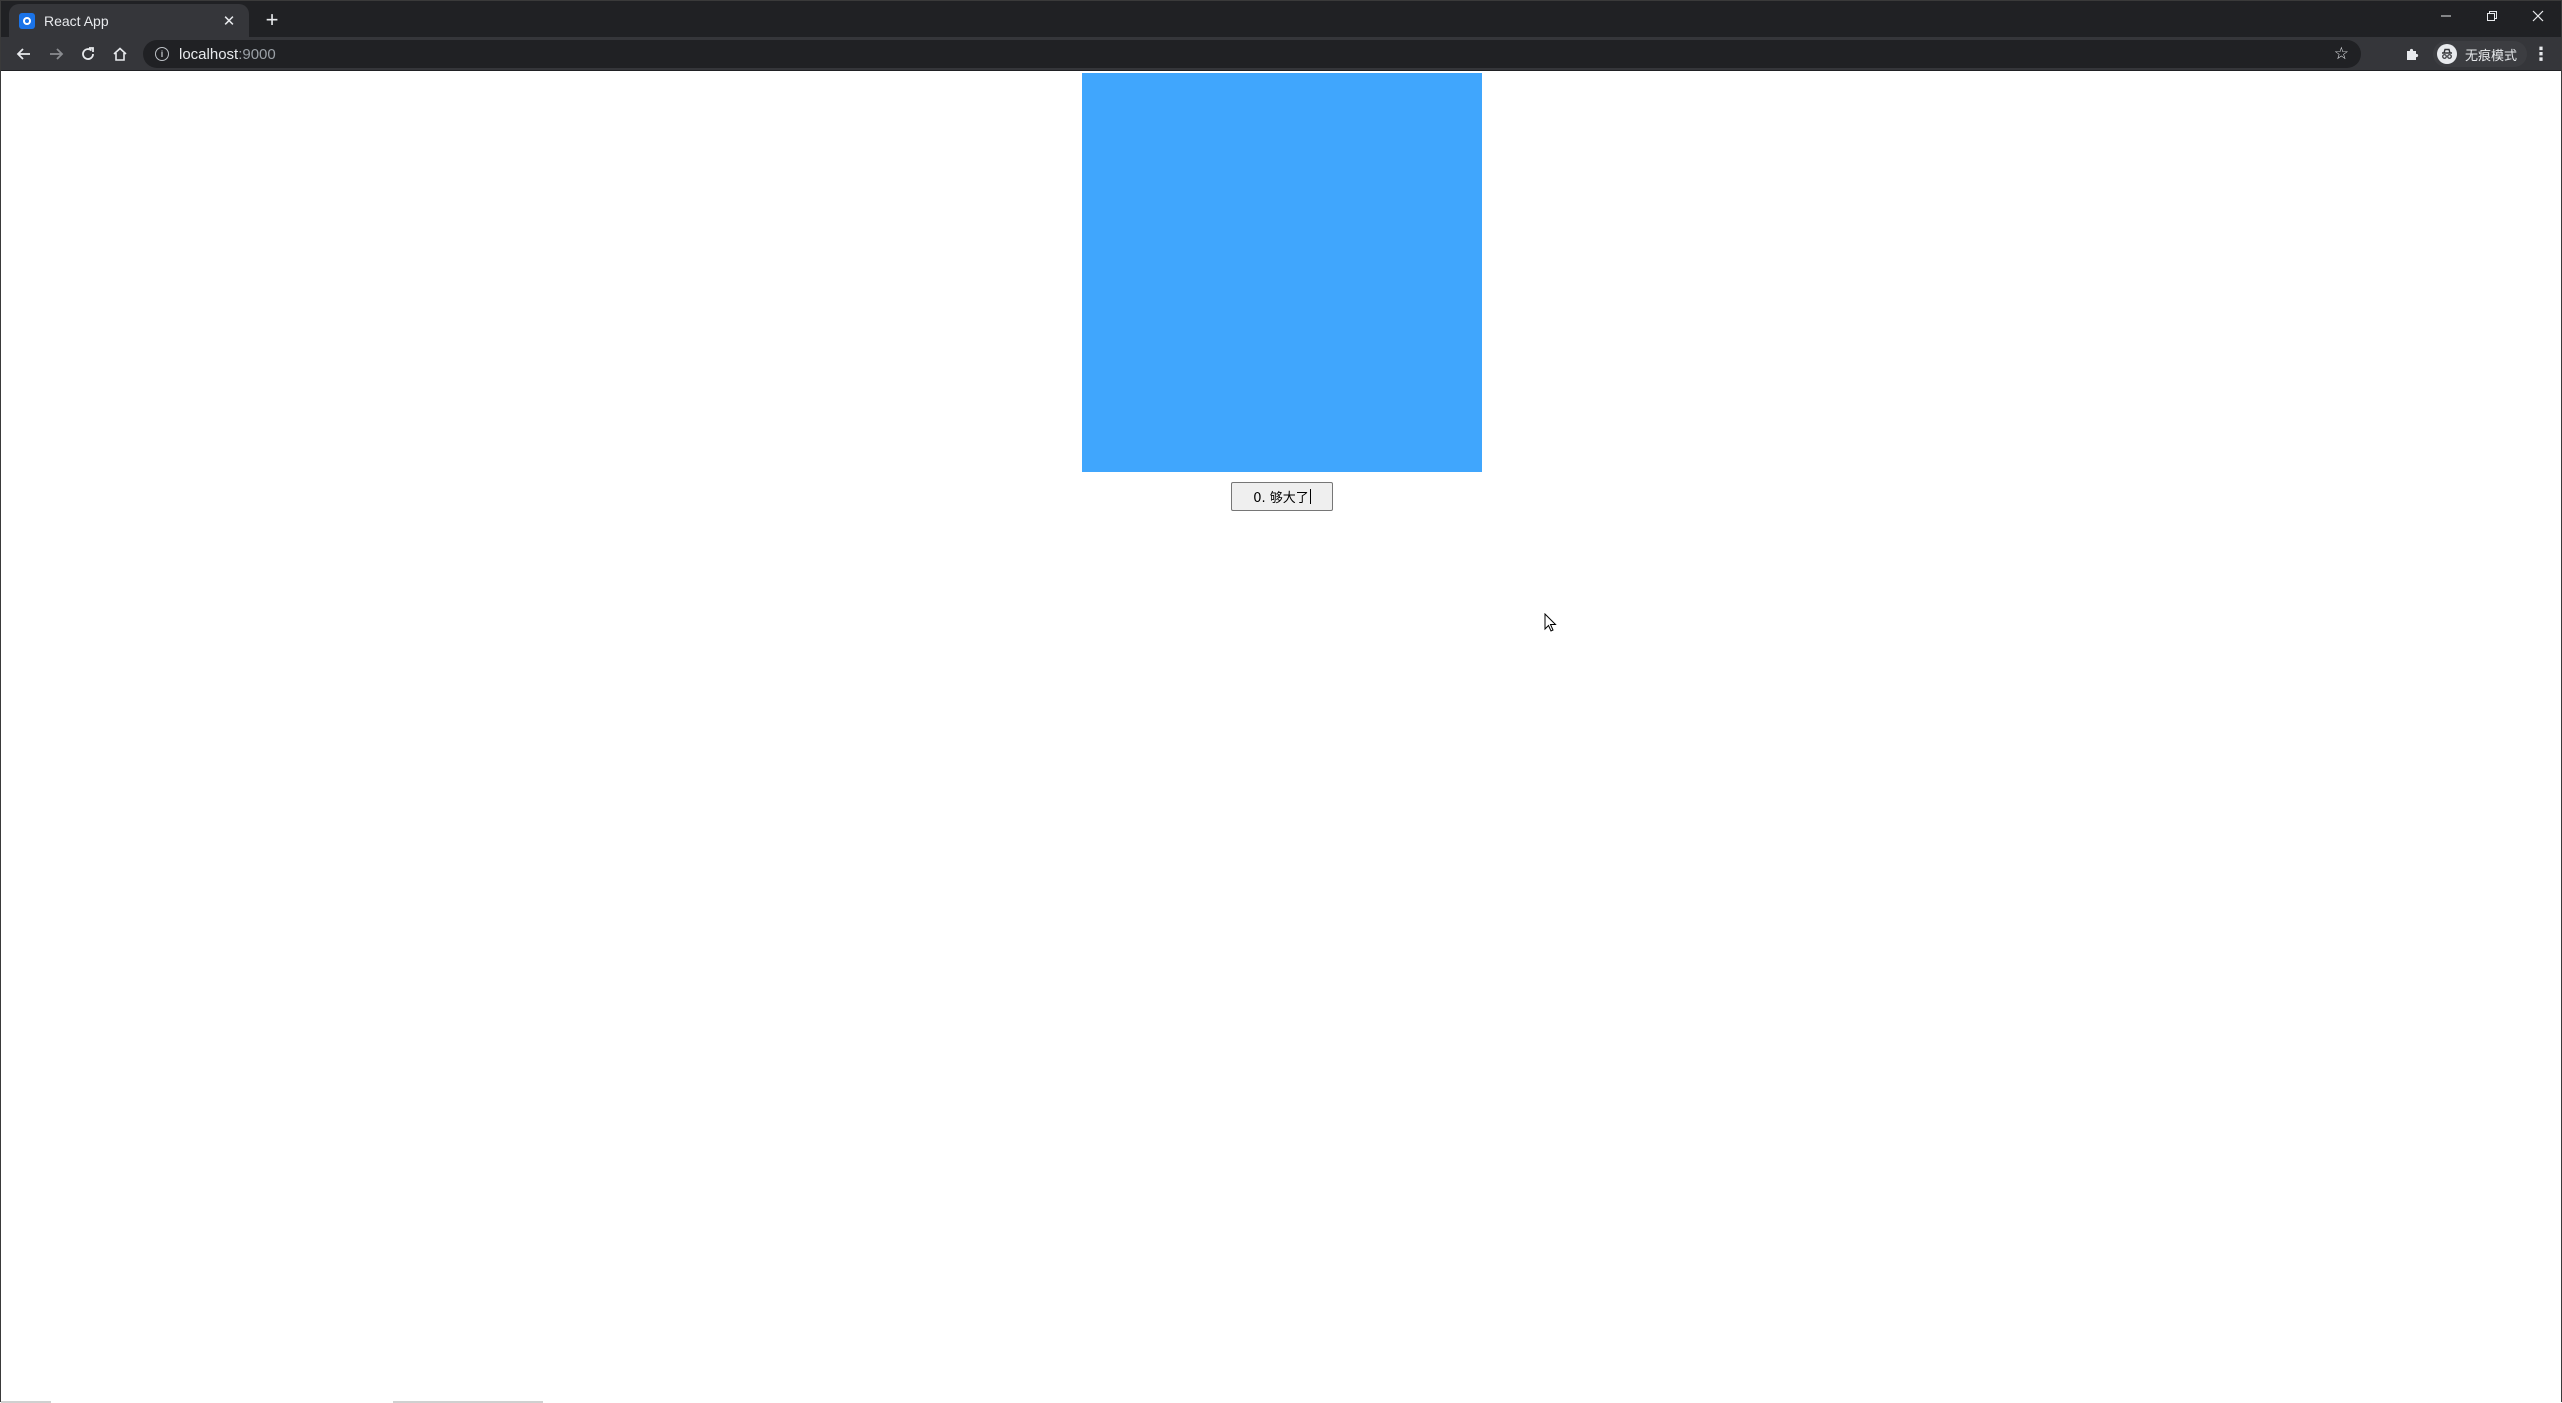  What do you see at coordinates (162, 54) in the screenshot?
I see `info-icon: i` at bounding box center [162, 54].